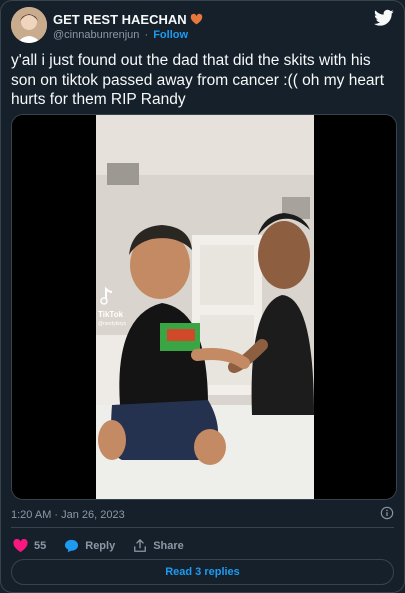 This screenshot has height=593, width=405. I want to click on avatar-image, so click(29, 25).